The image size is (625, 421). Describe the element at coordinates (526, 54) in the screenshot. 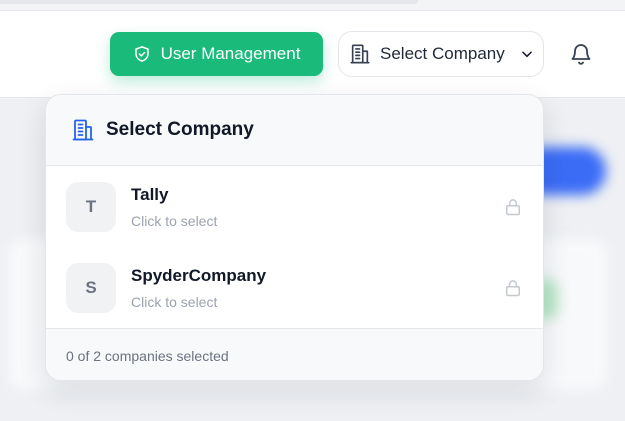

I see `chevron-down-icon` at that location.